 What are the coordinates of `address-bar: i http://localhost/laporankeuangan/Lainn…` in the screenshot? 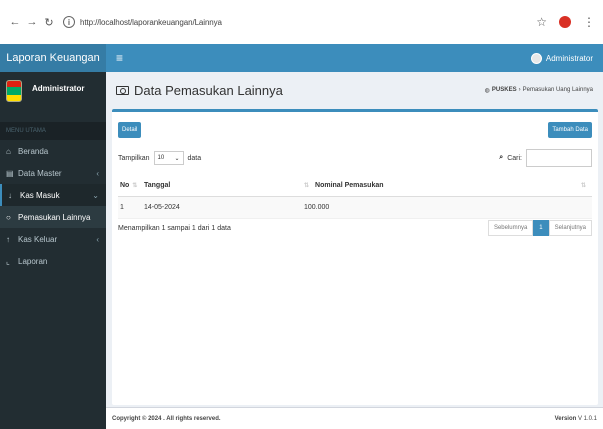 It's located at (142, 22).